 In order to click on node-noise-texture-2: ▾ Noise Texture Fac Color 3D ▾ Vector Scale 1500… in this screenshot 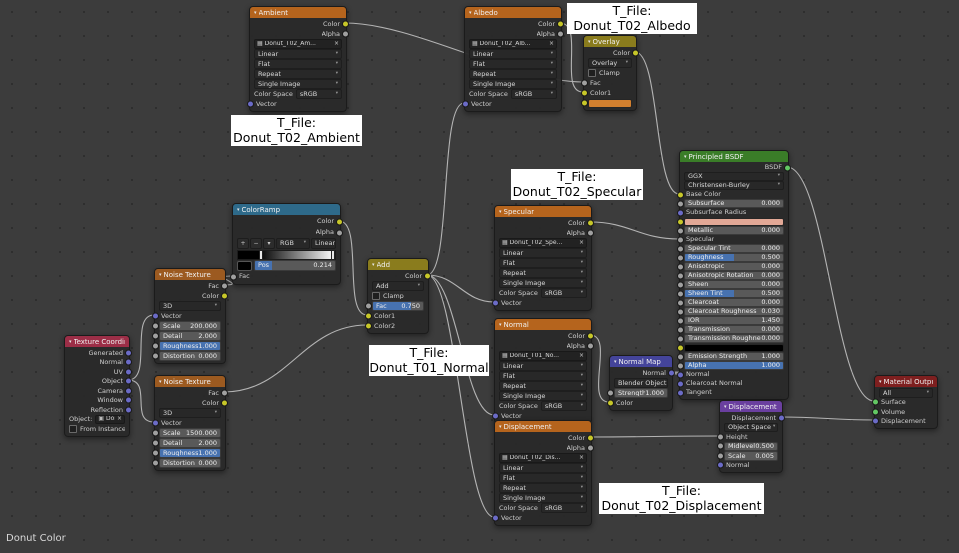, I will do `click(190, 423)`.